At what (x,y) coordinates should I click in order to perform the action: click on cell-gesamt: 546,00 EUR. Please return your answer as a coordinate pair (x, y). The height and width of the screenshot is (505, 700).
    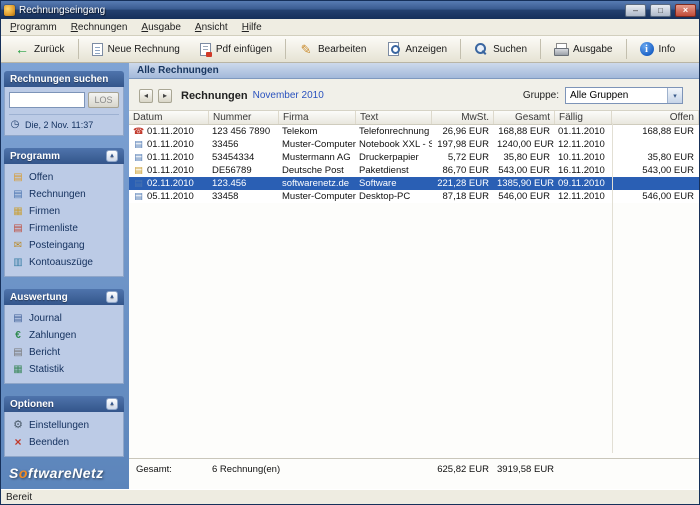
    Looking at the image, I should click on (524, 196).